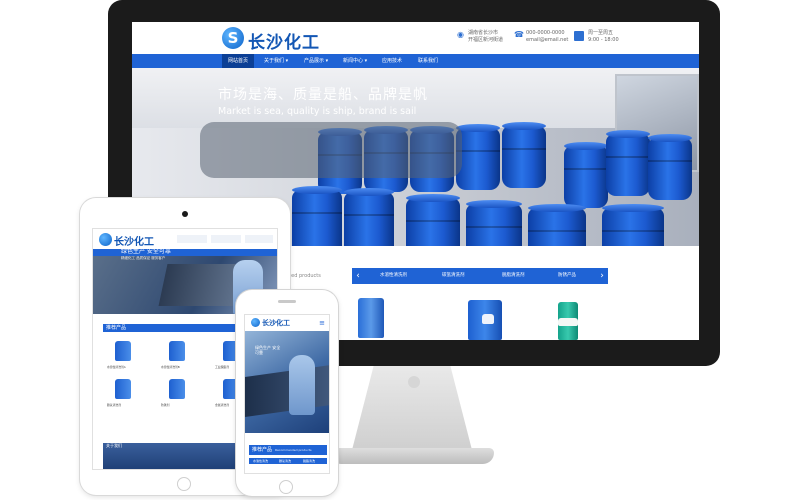 The height and width of the screenshot is (500, 800). What do you see at coordinates (601, 33) in the screenshot?
I see `hours-line1: 周一至周五` at bounding box center [601, 33].